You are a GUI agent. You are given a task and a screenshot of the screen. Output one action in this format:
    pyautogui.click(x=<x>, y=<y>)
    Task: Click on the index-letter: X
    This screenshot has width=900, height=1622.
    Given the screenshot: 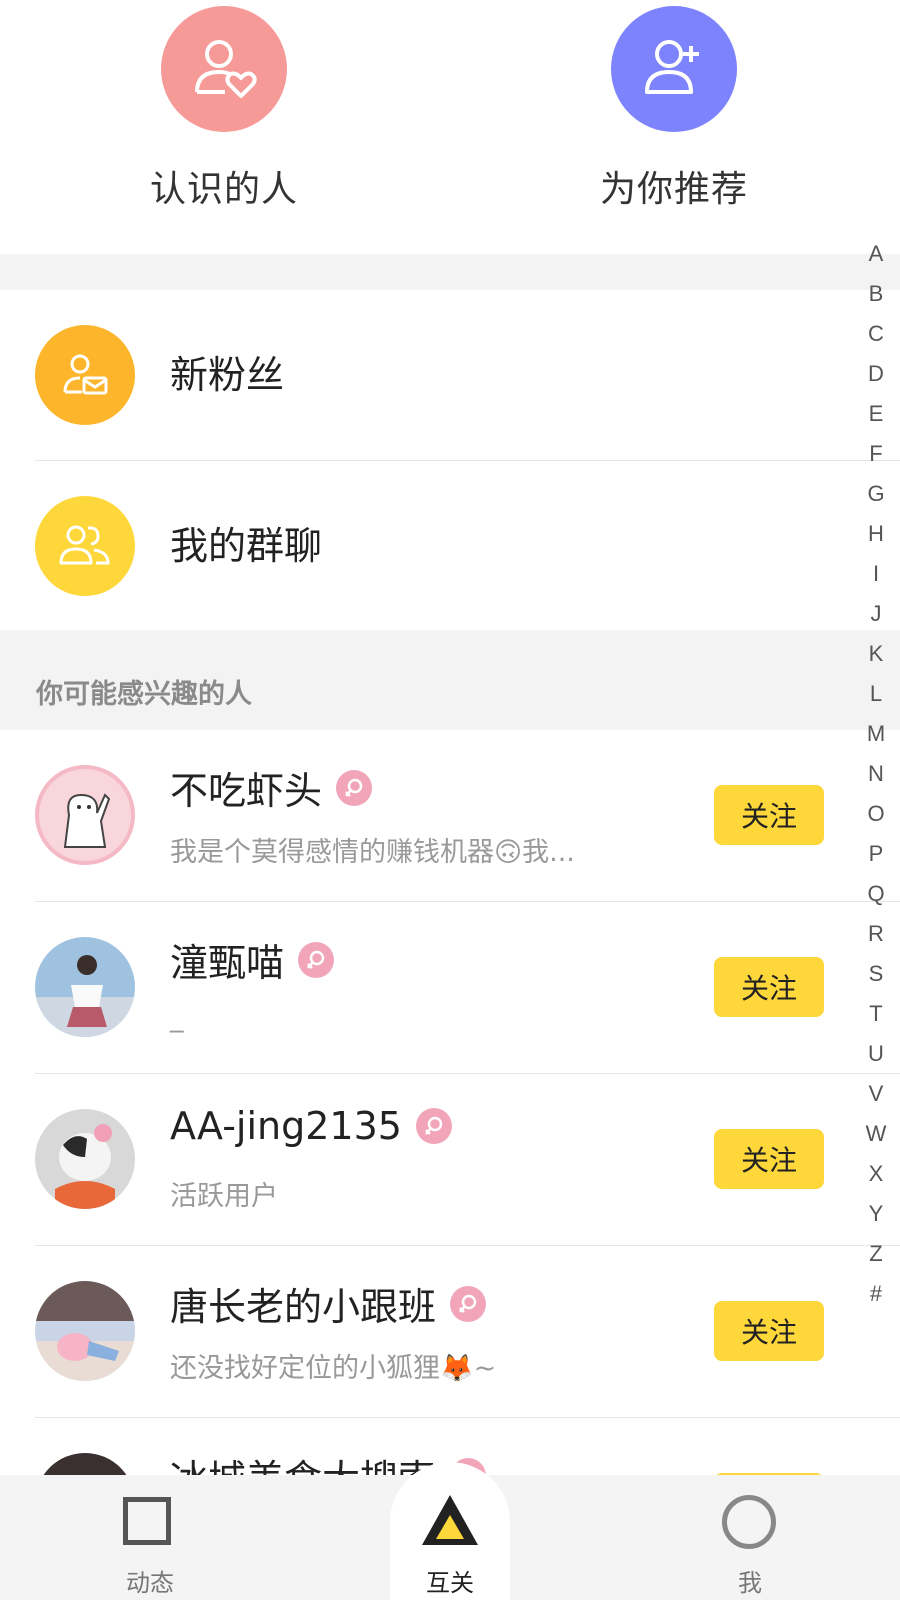 What is the action you would take?
    pyautogui.click(x=876, y=1174)
    